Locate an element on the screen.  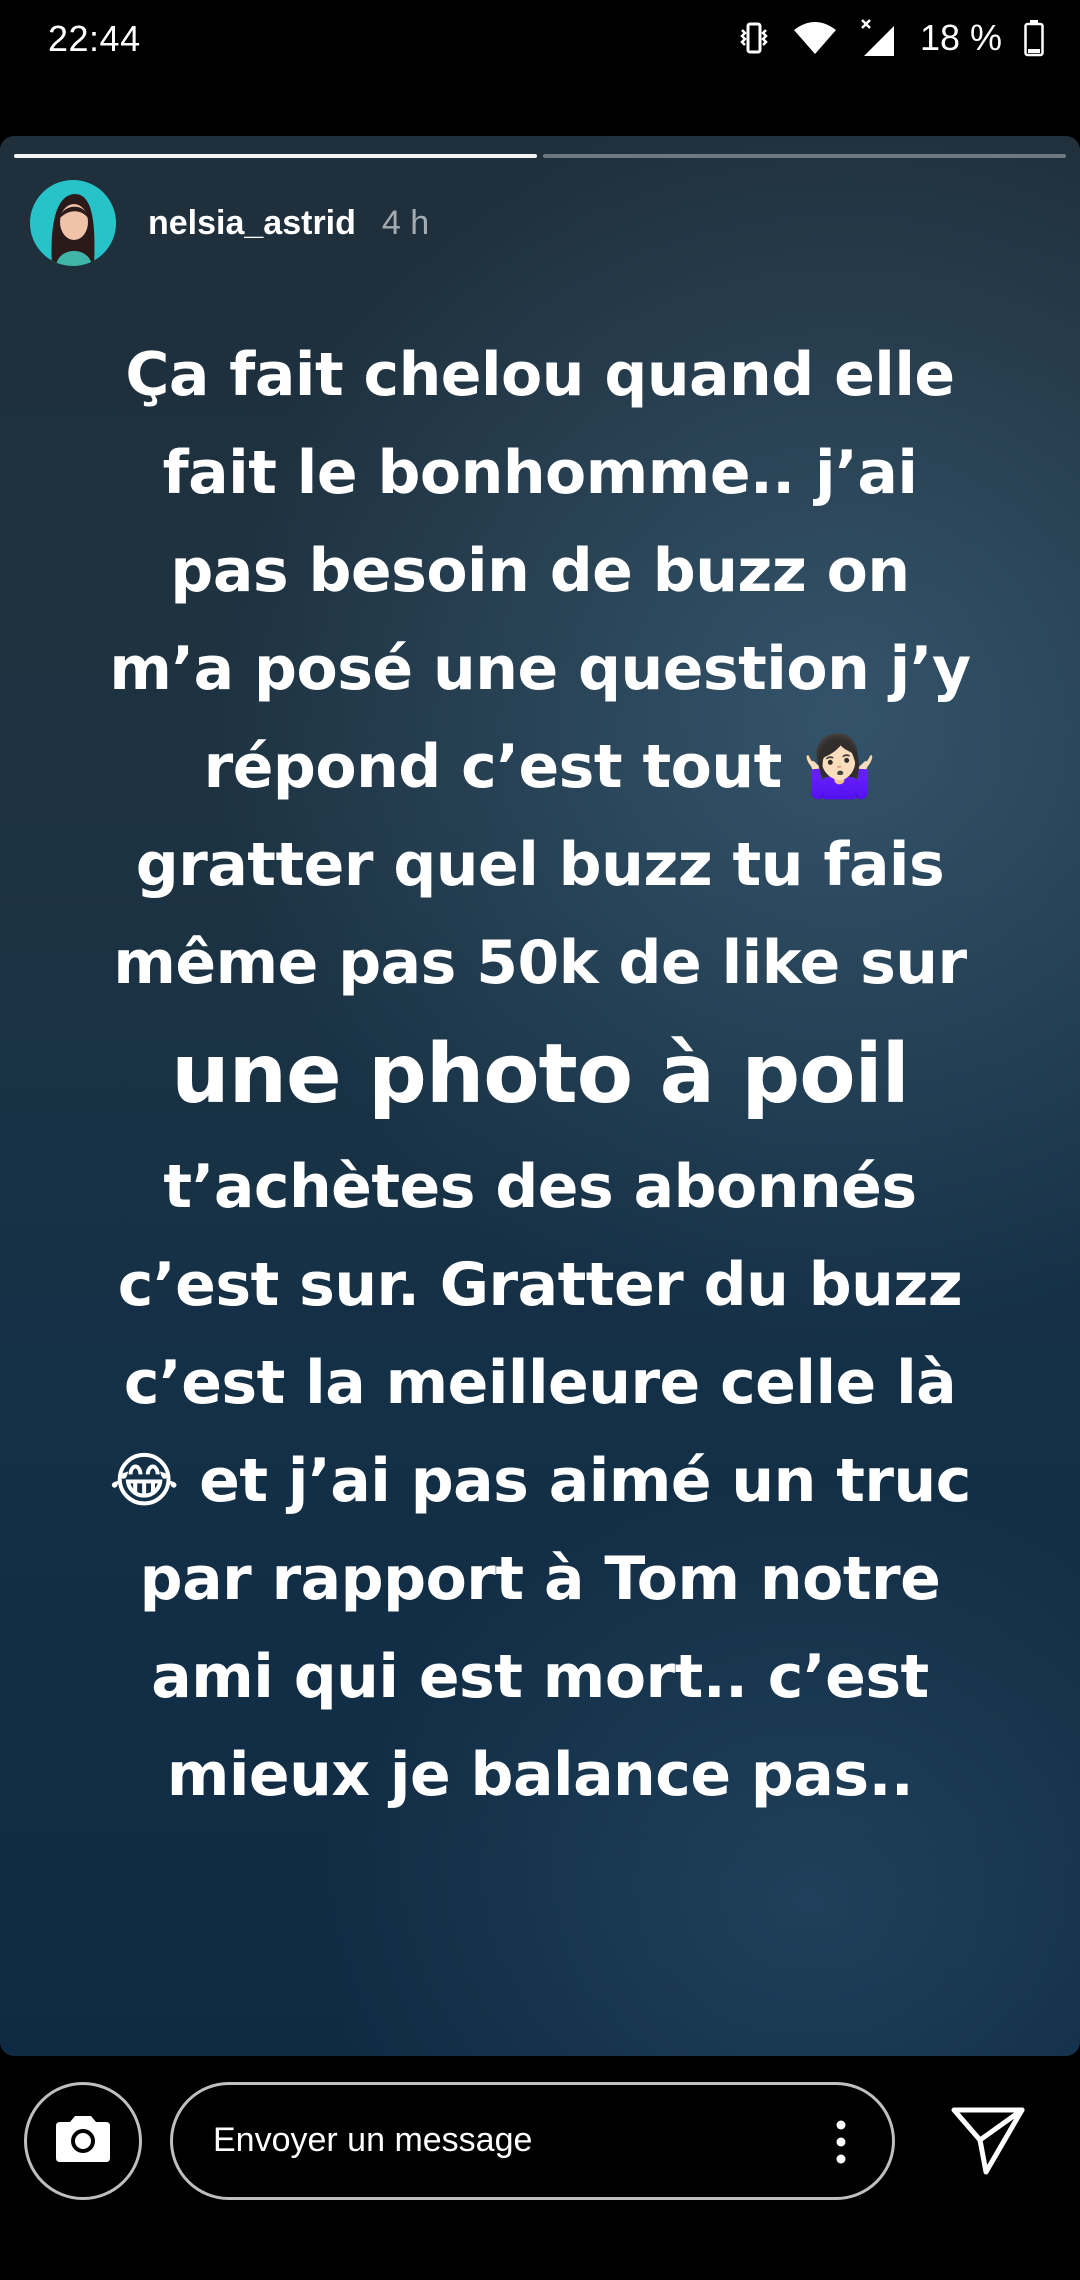
story-username: nelsia_astrid is located at coordinates (252, 223).